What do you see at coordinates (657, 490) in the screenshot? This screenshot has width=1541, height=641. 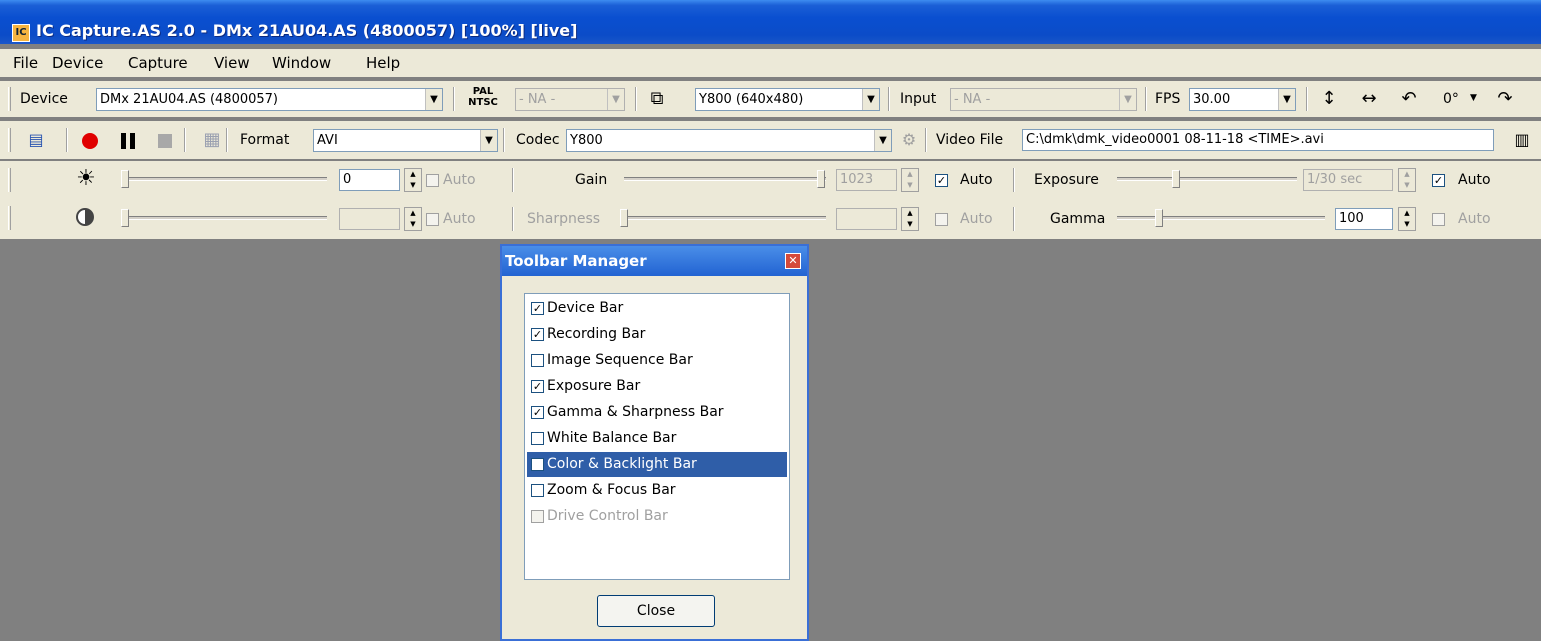 I see `list-item-zoom-focus-bar: Zoom & Focus Bar` at bounding box center [657, 490].